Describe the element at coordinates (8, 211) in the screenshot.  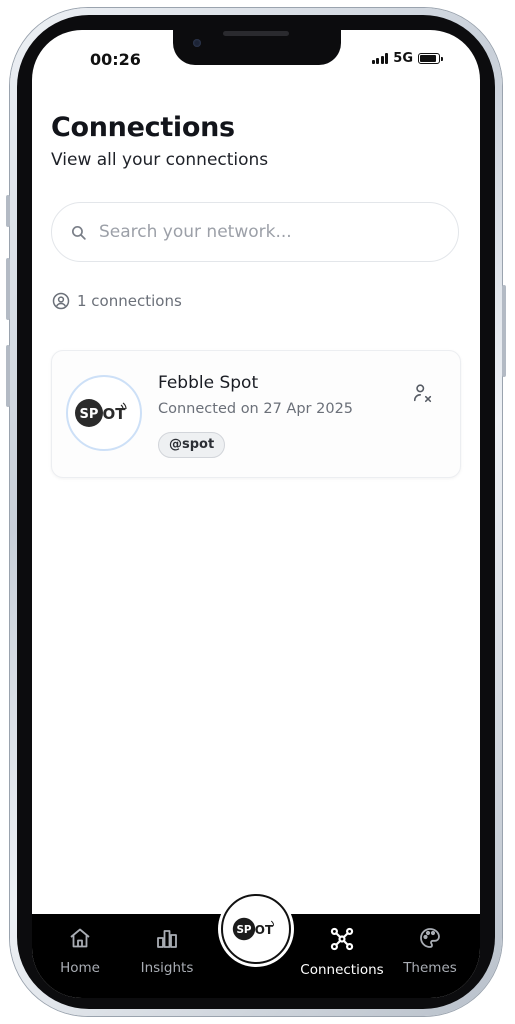
I see `mute-switch` at that location.